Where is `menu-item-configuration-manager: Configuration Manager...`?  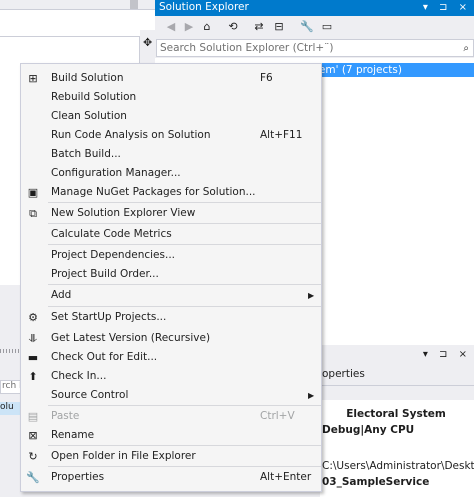 menu-item-configuration-manager: Configuration Manager... is located at coordinates (171, 173).